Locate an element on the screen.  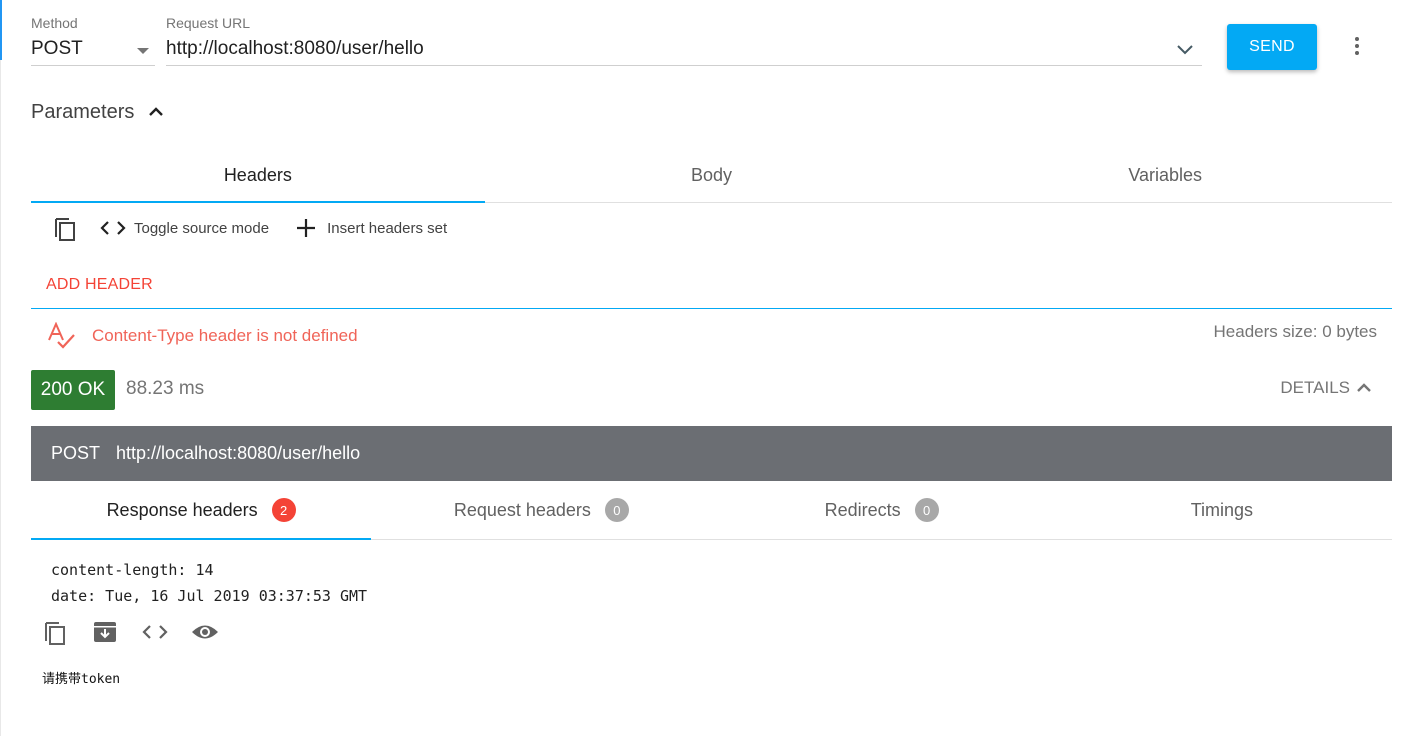
content-type-warning: Content-Type header is not defined is located at coordinates (202, 336).